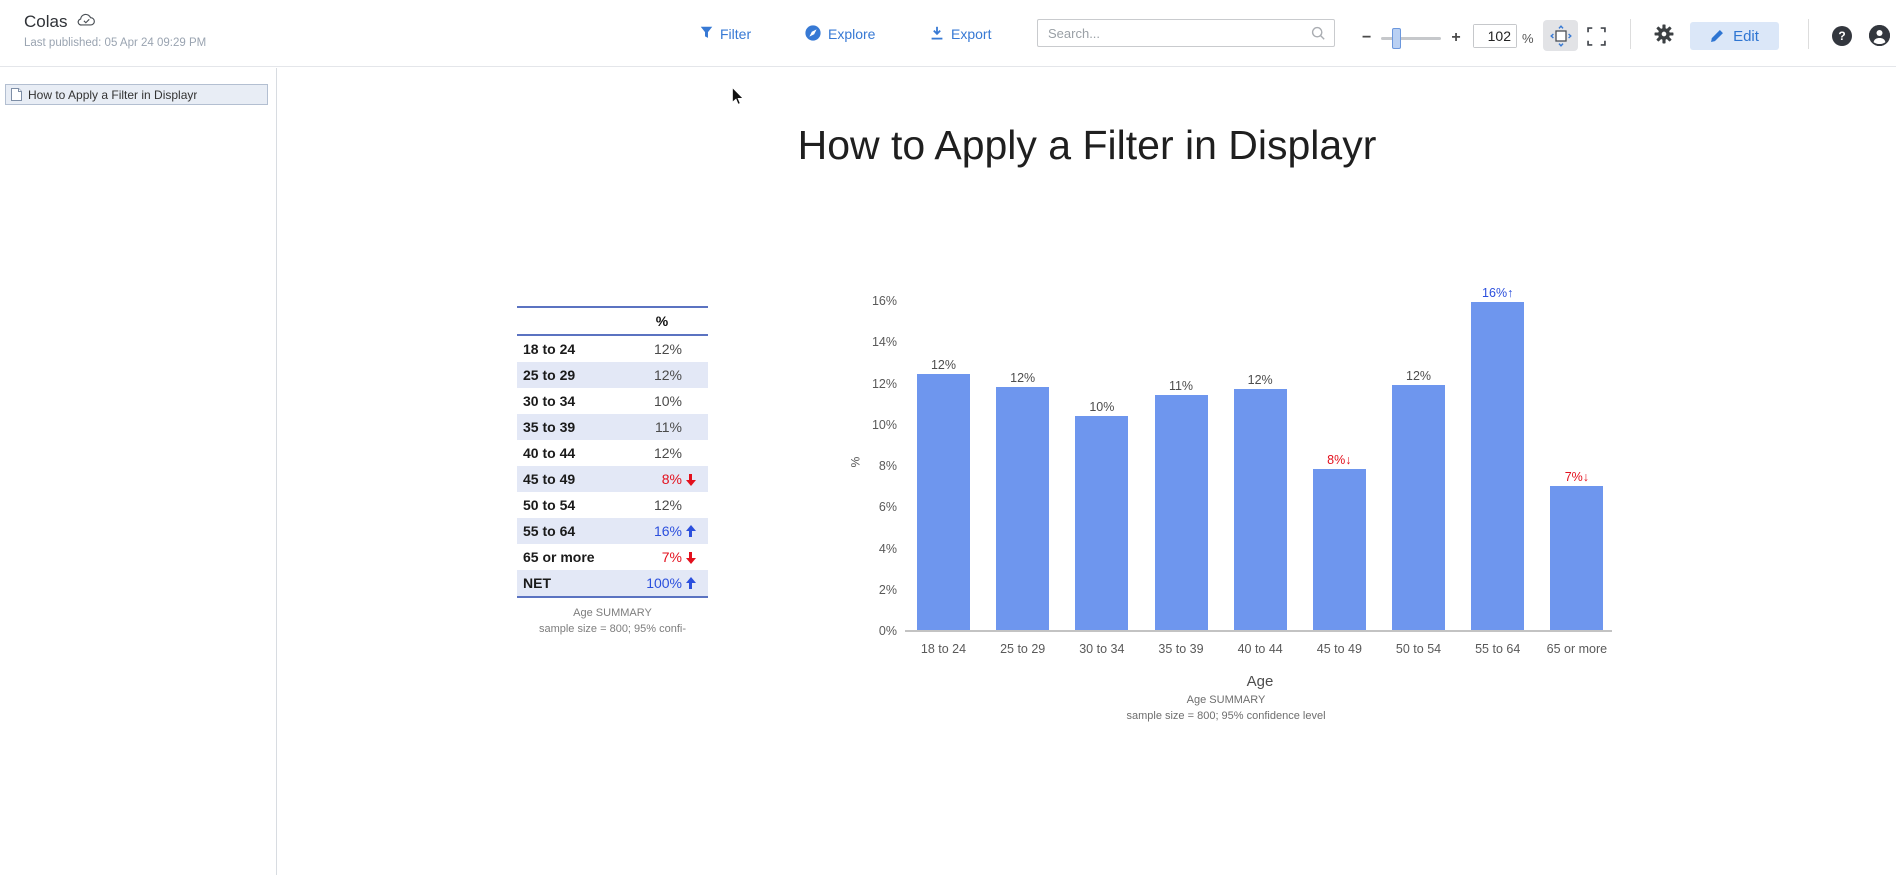 The height and width of the screenshot is (875, 1896). I want to click on filter-button: Filter, so click(725, 34).